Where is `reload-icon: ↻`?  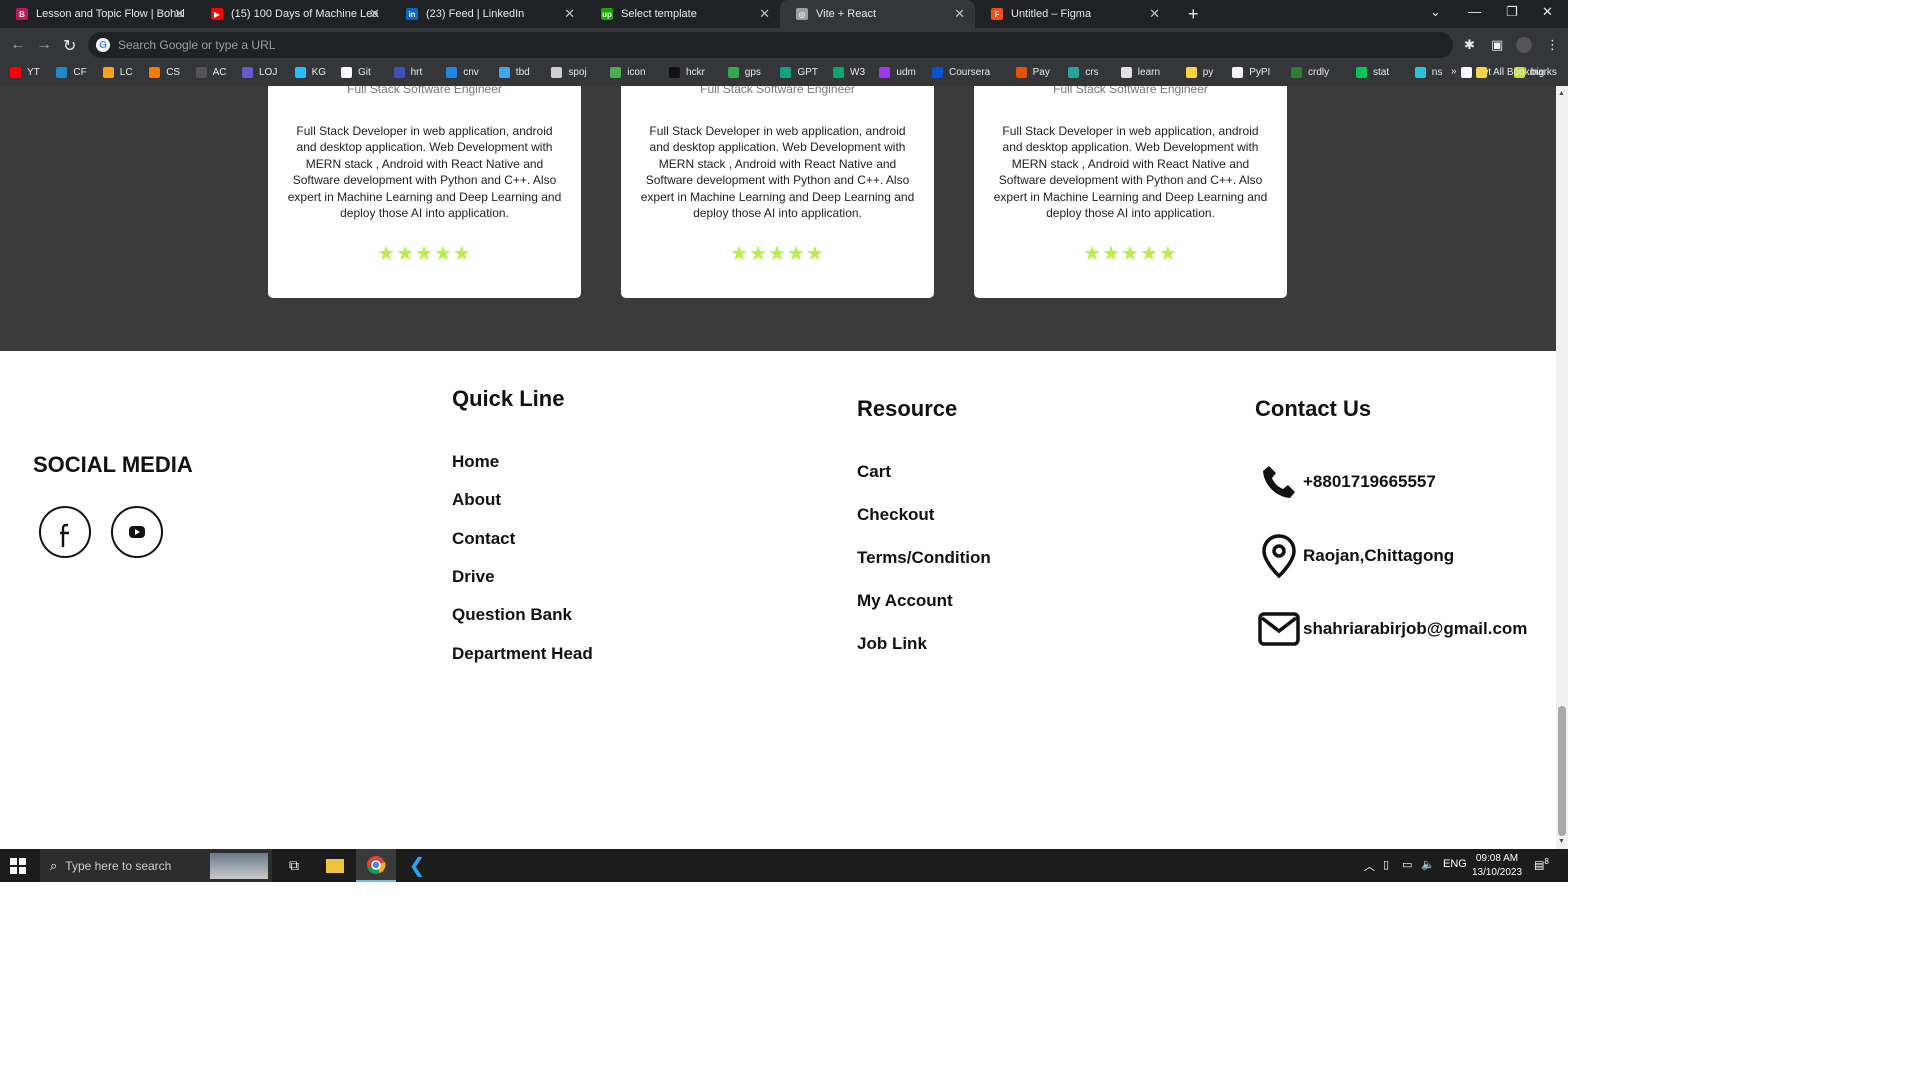
reload-icon: ↻ is located at coordinates (69, 46).